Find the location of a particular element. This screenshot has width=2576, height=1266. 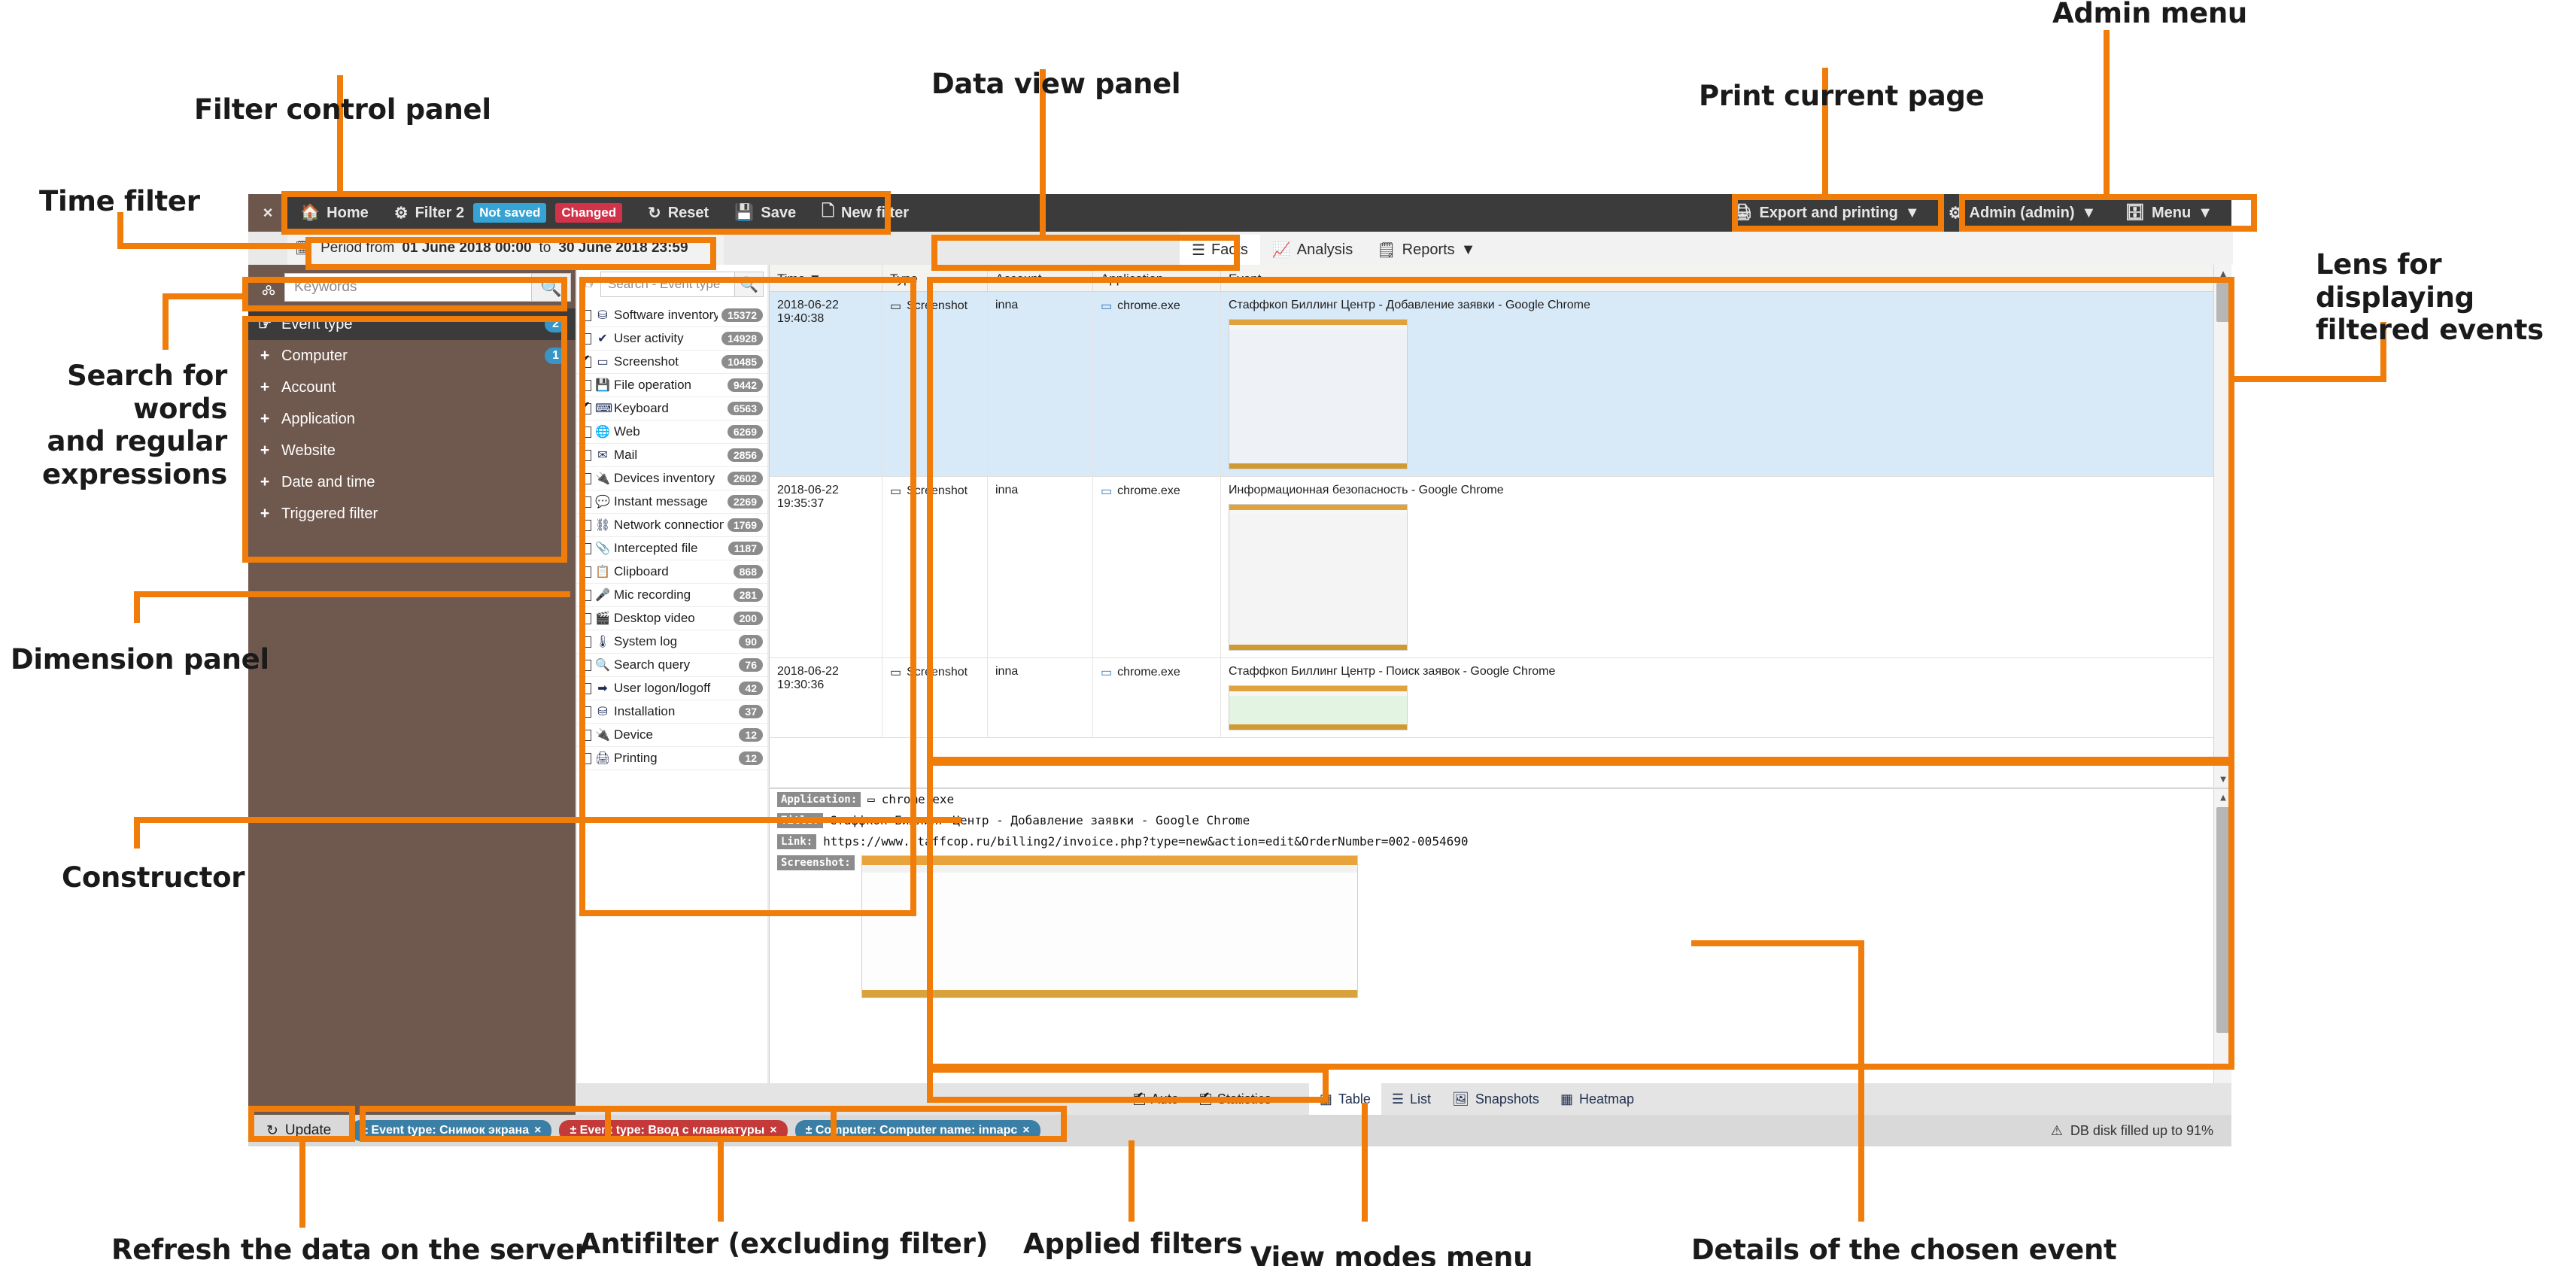

dimension-item-application: + Application is located at coordinates (412, 419).